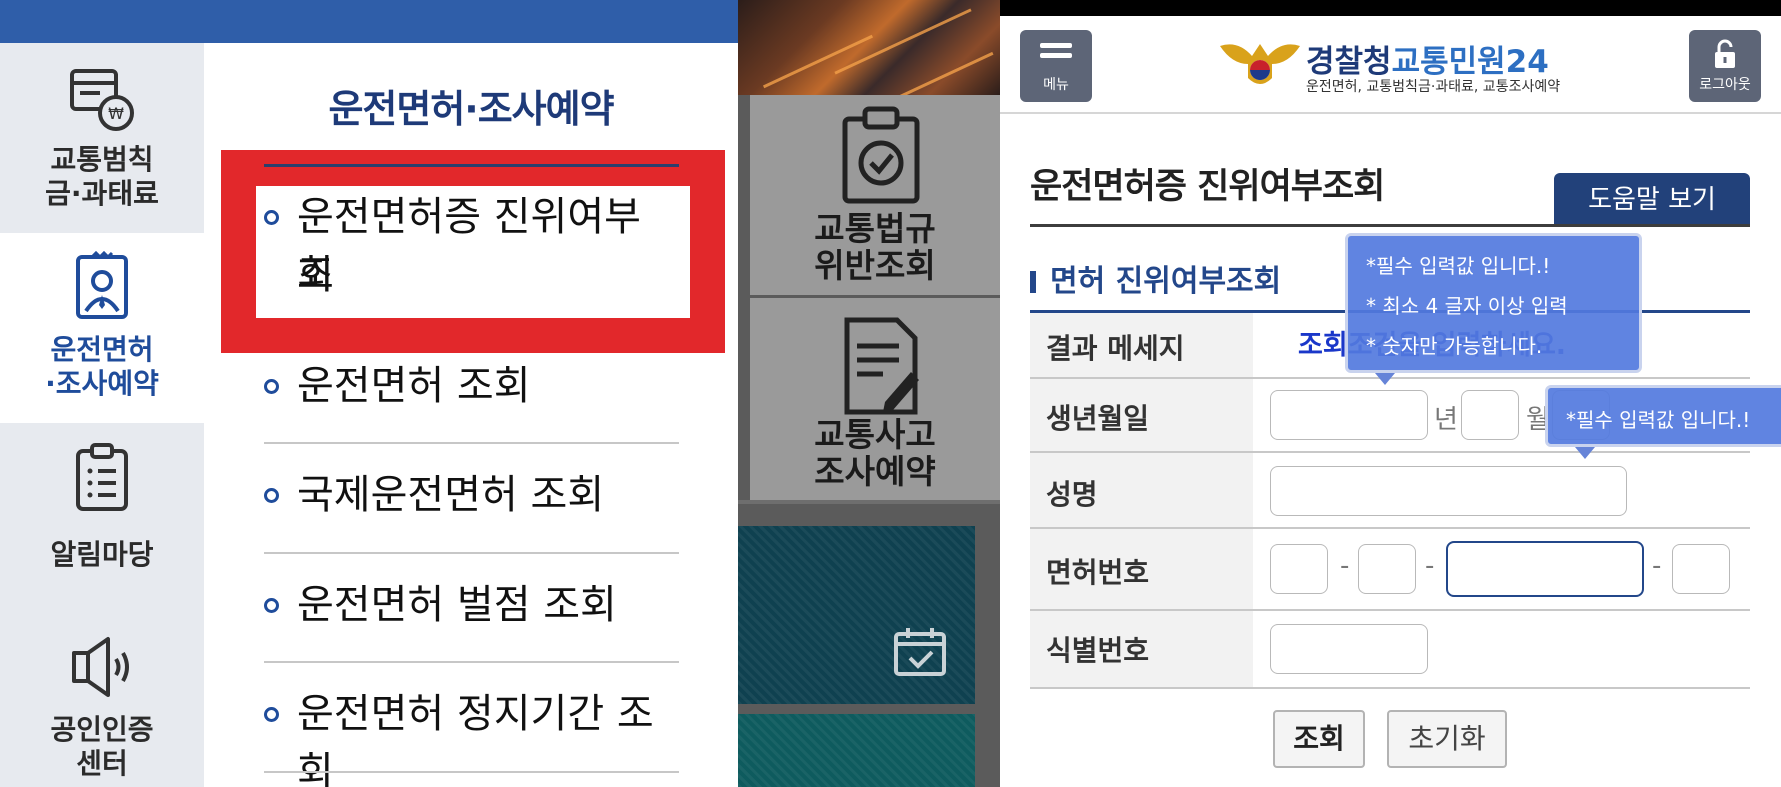  What do you see at coordinates (102, 285) in the screenshot?
I see `license-id-icon` at bounding box center [102, 285].